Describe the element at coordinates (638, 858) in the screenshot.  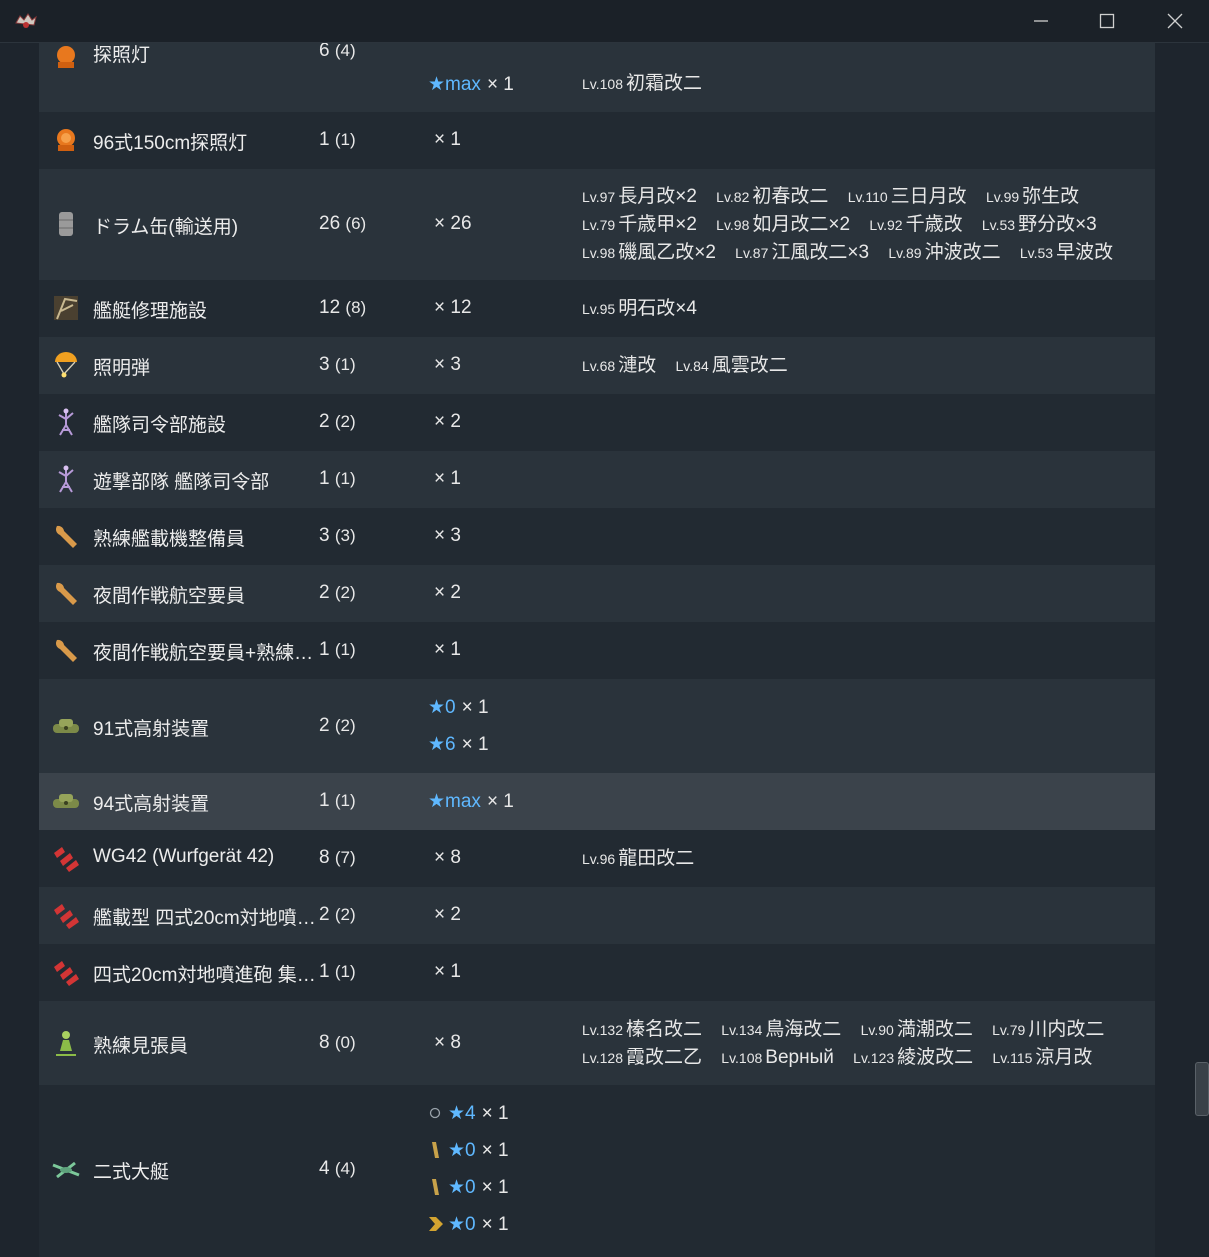
I see `ship-entry: Lv.96 龍田改二` at that location.